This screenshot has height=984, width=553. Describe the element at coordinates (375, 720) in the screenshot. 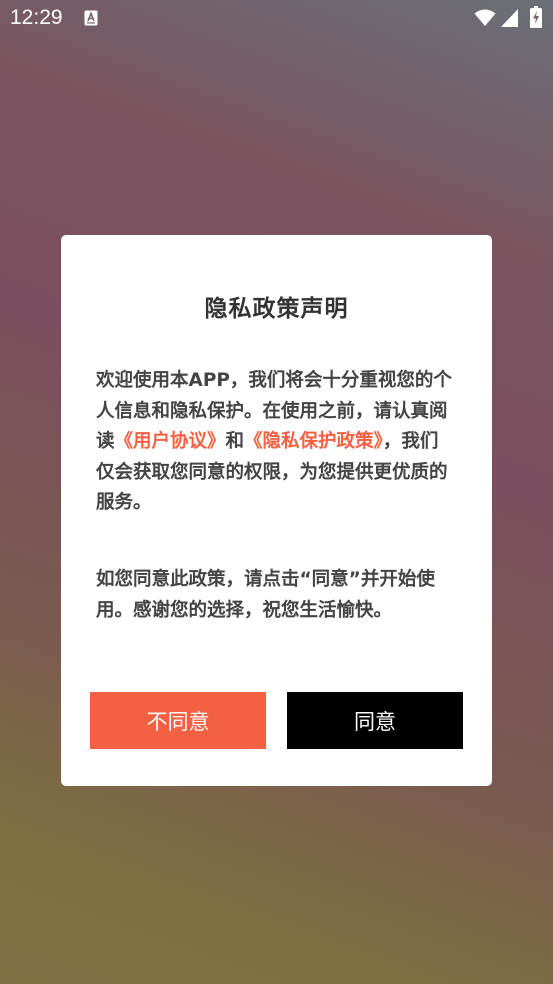

I see `agree-button: 同意` at that location.